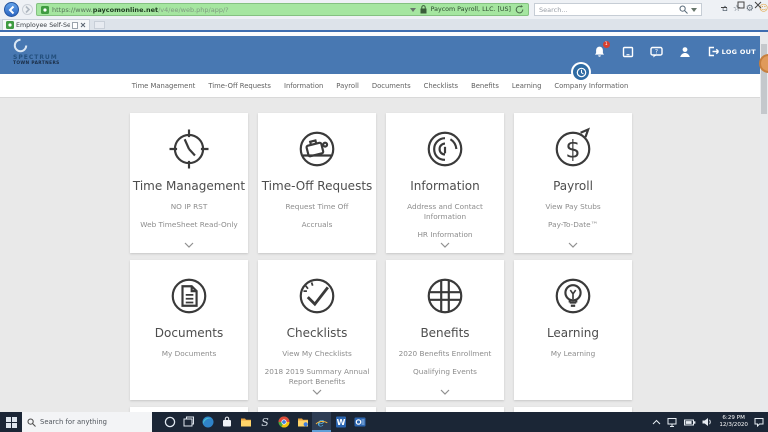 The image size is (768, 432). I want to click on card-title: Learning, so click(573, 333).